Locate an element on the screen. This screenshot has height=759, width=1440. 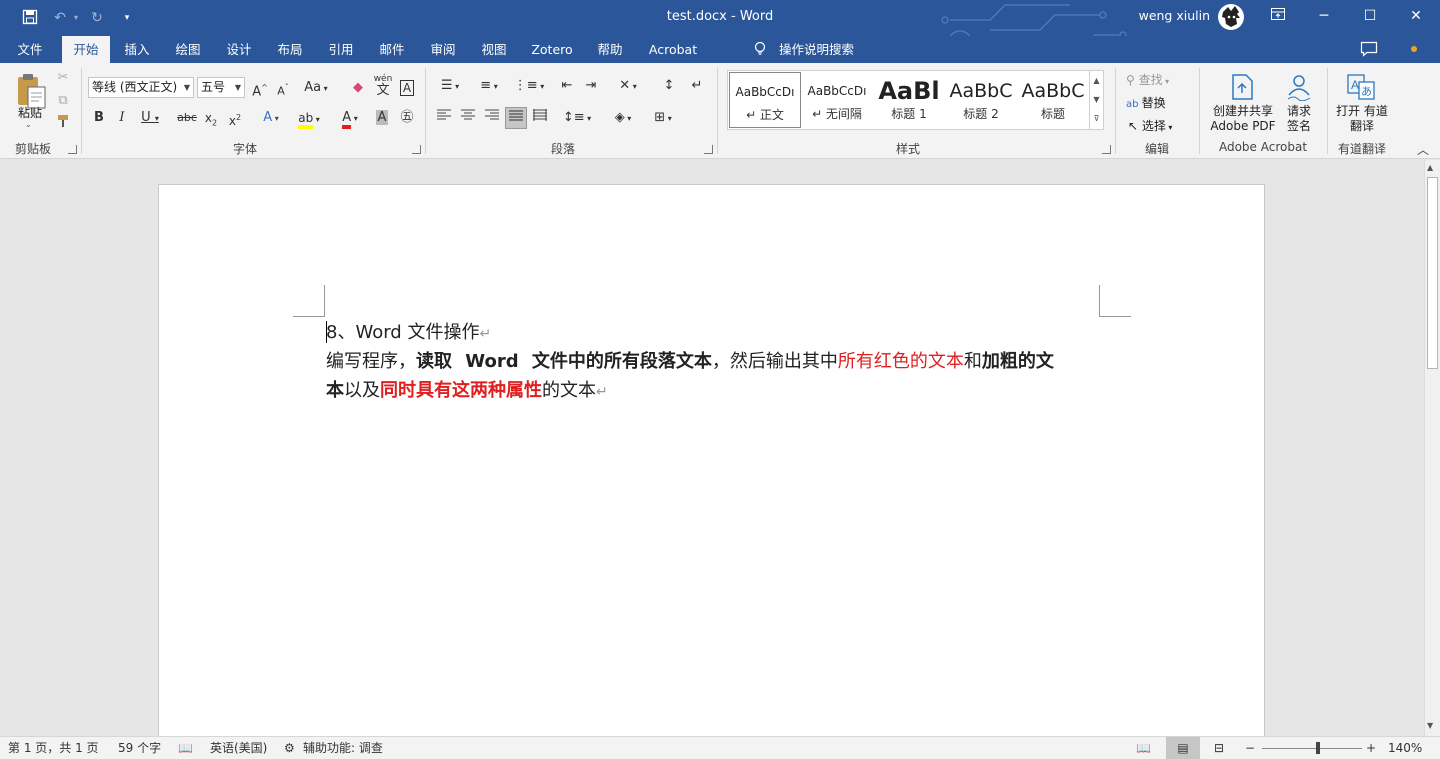
customize-qat-icon: ▾ is located at coordinates (127, 18).